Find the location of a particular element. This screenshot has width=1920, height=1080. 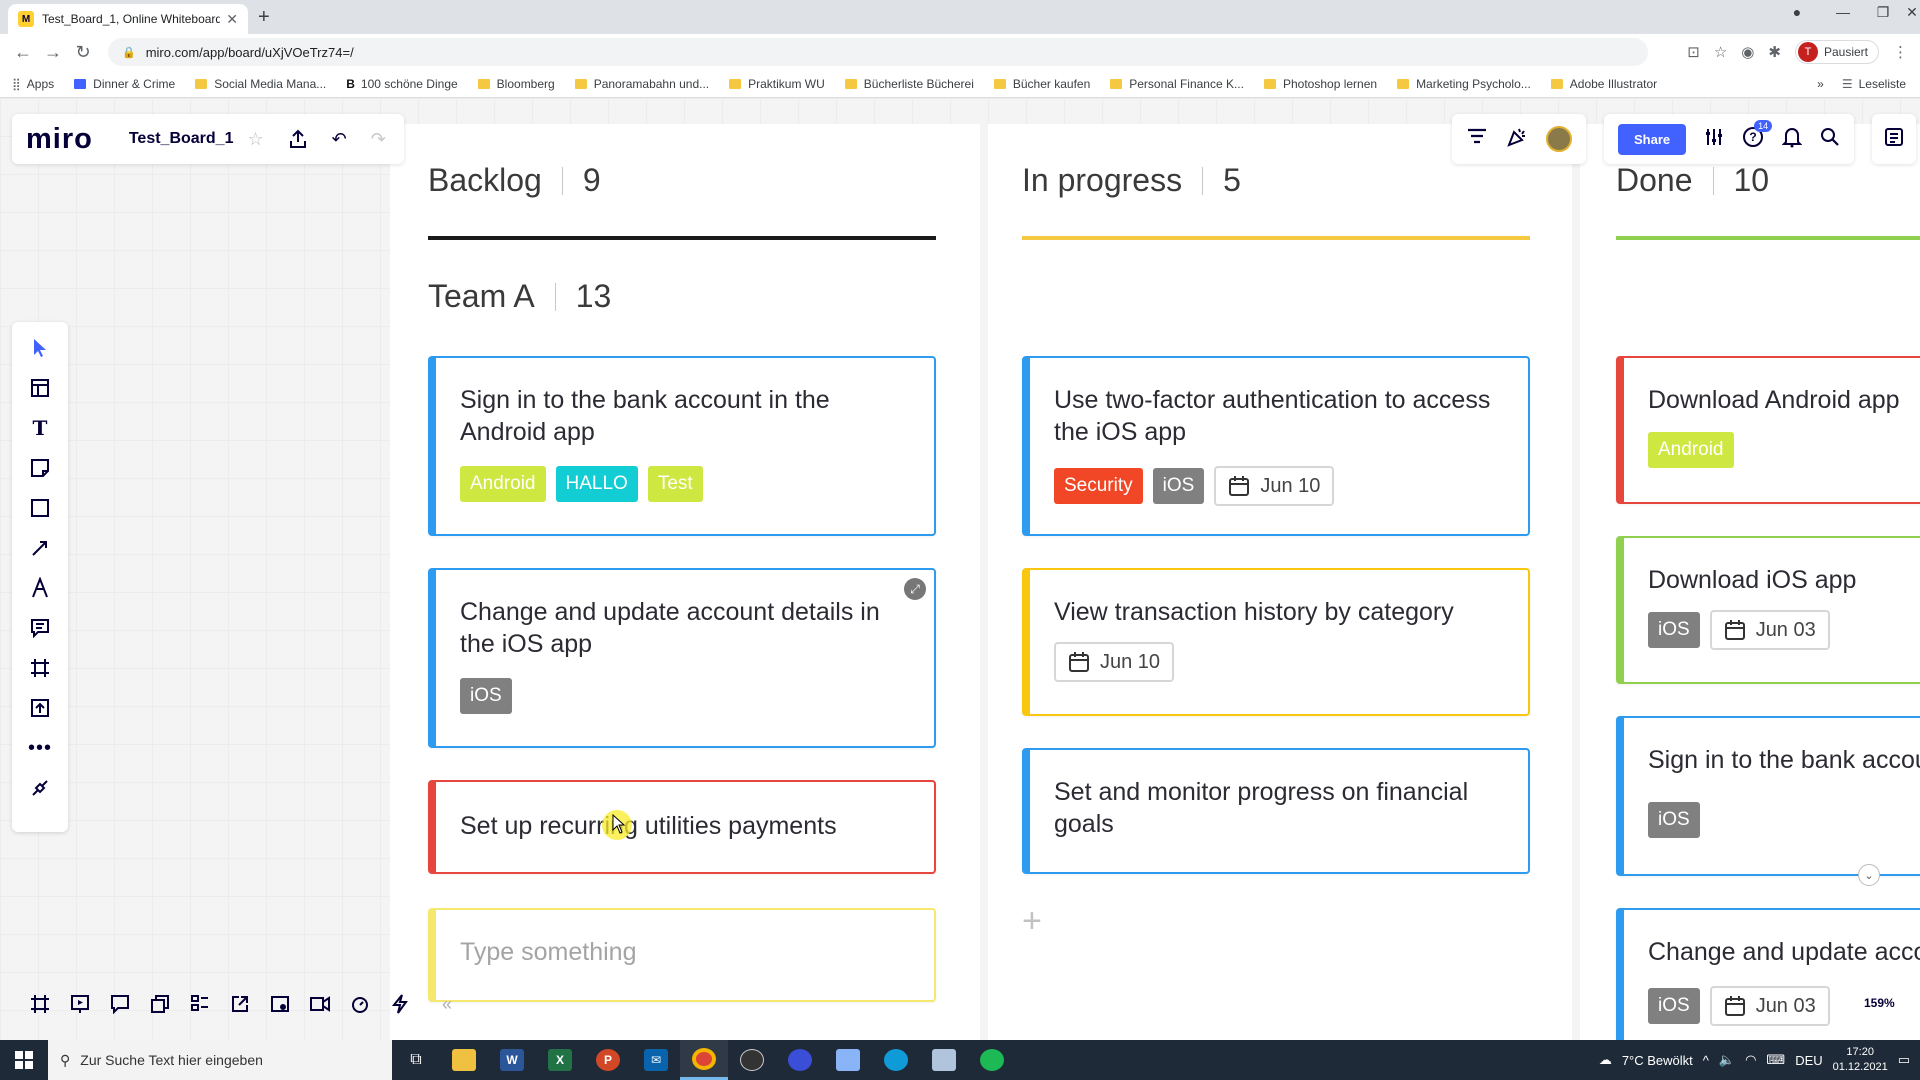

word-icon: W is located at coordinates (512, 1060).